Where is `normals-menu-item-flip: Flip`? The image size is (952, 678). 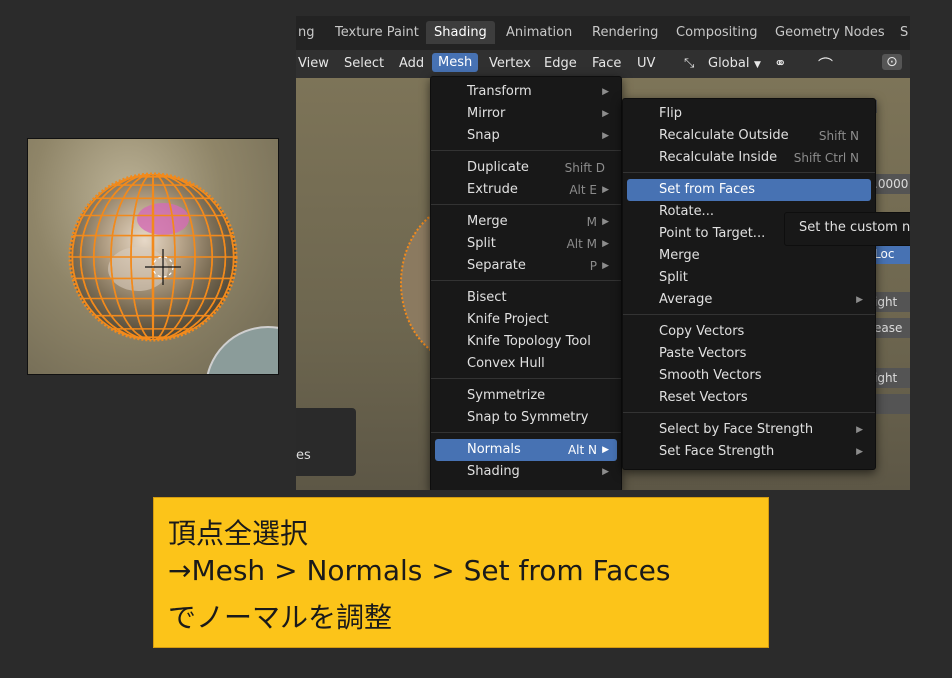
normals-menu-item-flip: Flip is located at coordinates (749, 114).